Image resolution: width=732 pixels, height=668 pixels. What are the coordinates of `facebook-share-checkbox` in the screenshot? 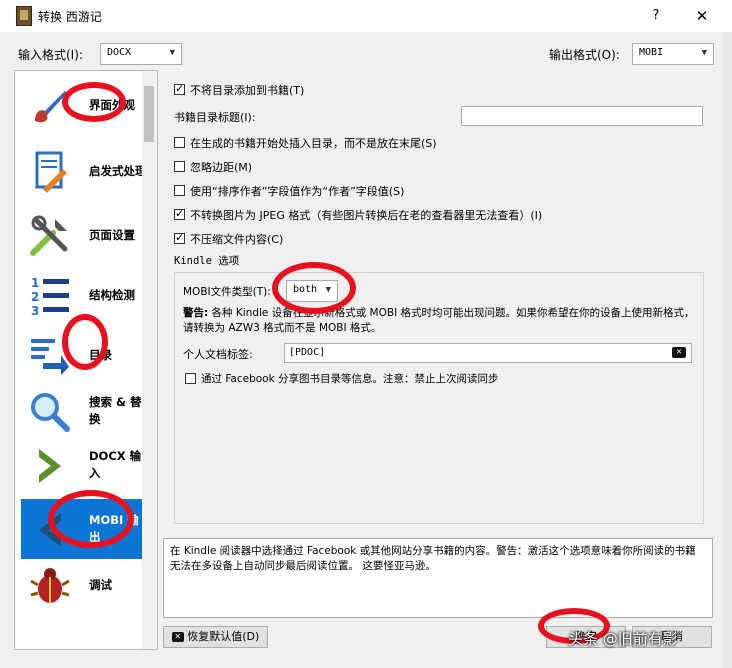 It's located at (190, 378).